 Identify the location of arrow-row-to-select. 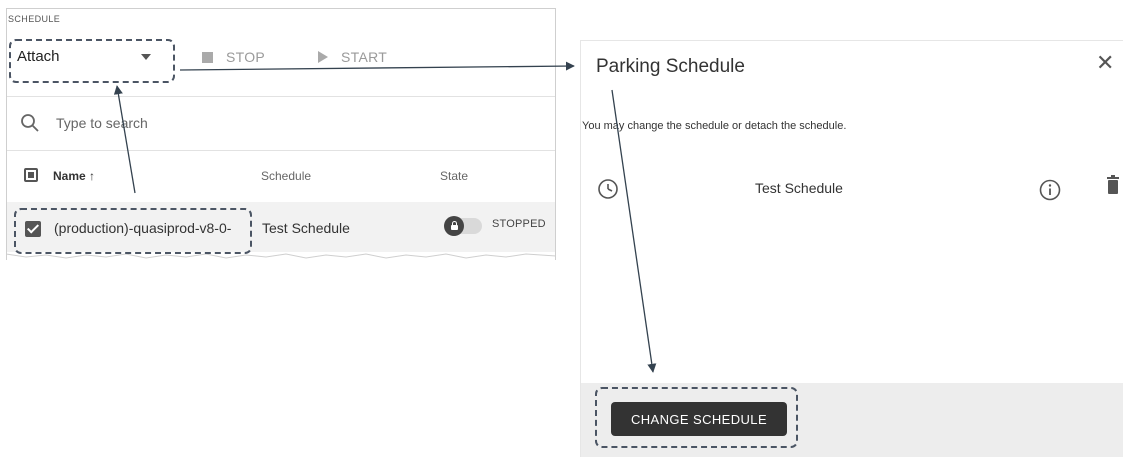
(124, 139).